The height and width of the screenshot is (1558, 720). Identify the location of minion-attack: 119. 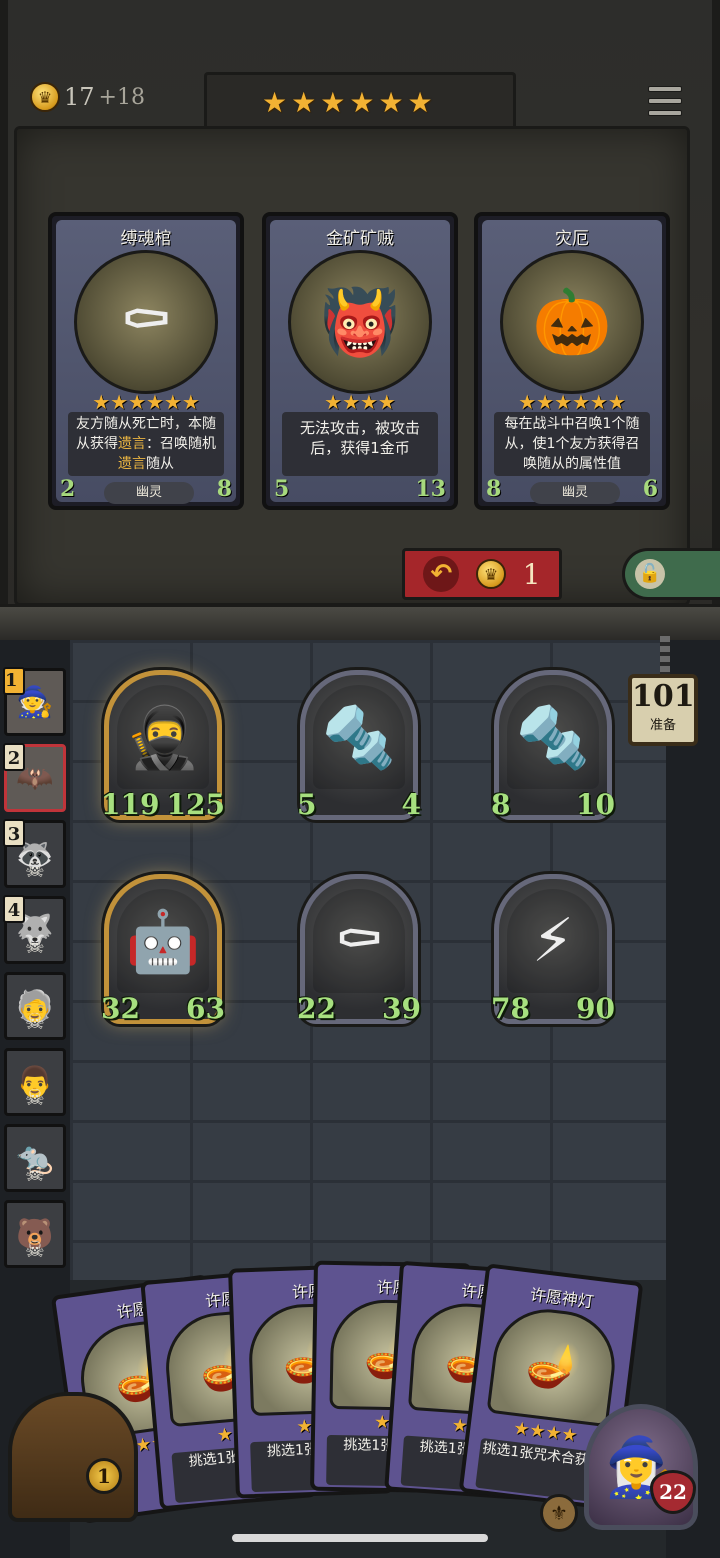
(130, 804).